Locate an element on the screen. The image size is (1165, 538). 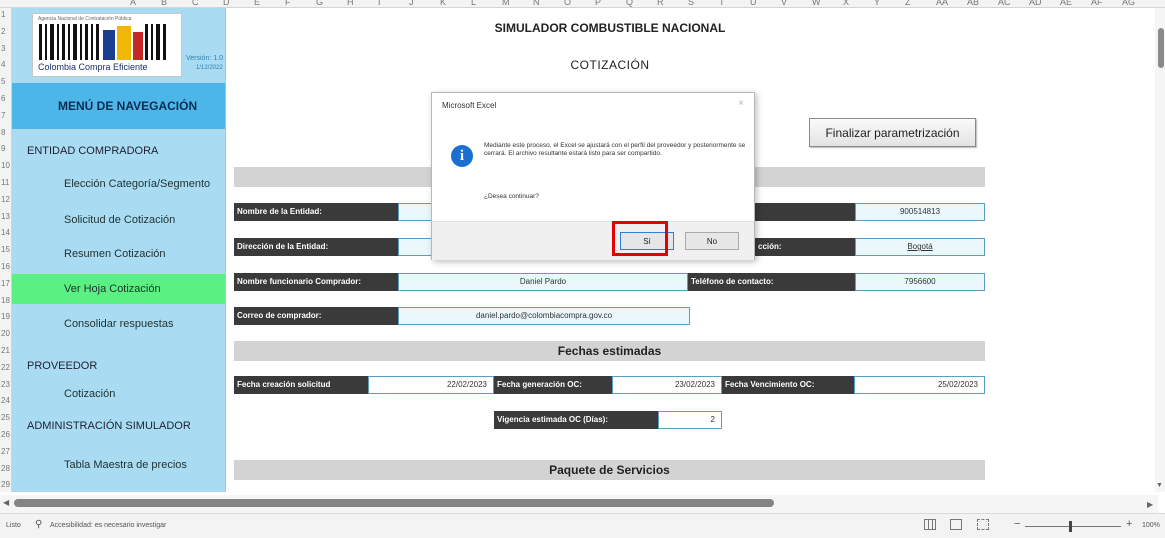
column-header-u: U is located at coordinates (753, 3).